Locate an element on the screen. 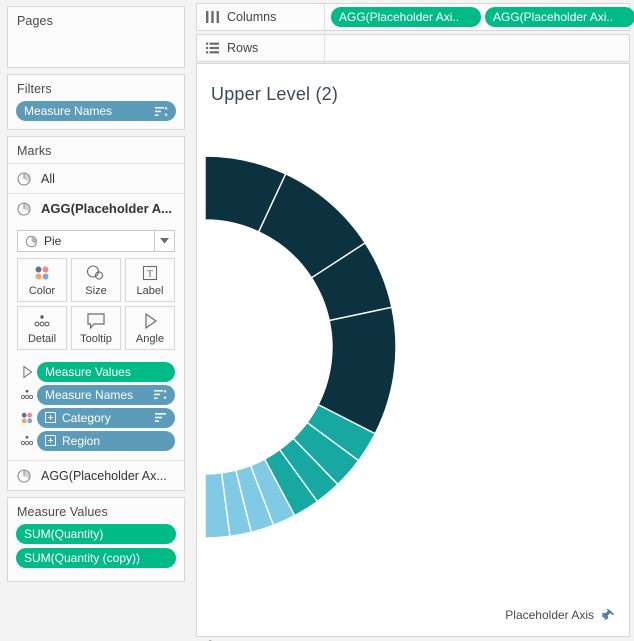 Image resolution: width=634 pixels, height=641 pixels. mark-type-wrap: Pie is located at coordinates (96, 240).